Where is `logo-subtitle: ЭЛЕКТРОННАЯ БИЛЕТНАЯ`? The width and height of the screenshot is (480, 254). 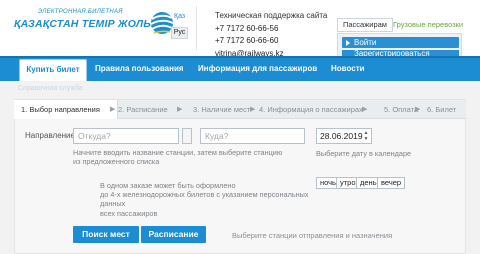 logo-subtitle: ЭЛЕКТРОННАЯ БИЛЕТНАЯ is located at coordinates (80, 12).